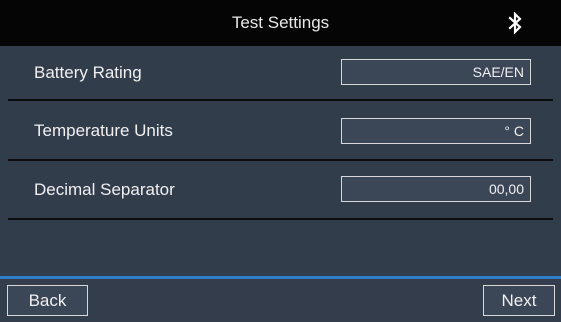 This screenshot has height=322, width=561. Describe the element at coordinates (436, 72) in the screenshot. I see `battery-rating-field: SAE/EN` at that location.